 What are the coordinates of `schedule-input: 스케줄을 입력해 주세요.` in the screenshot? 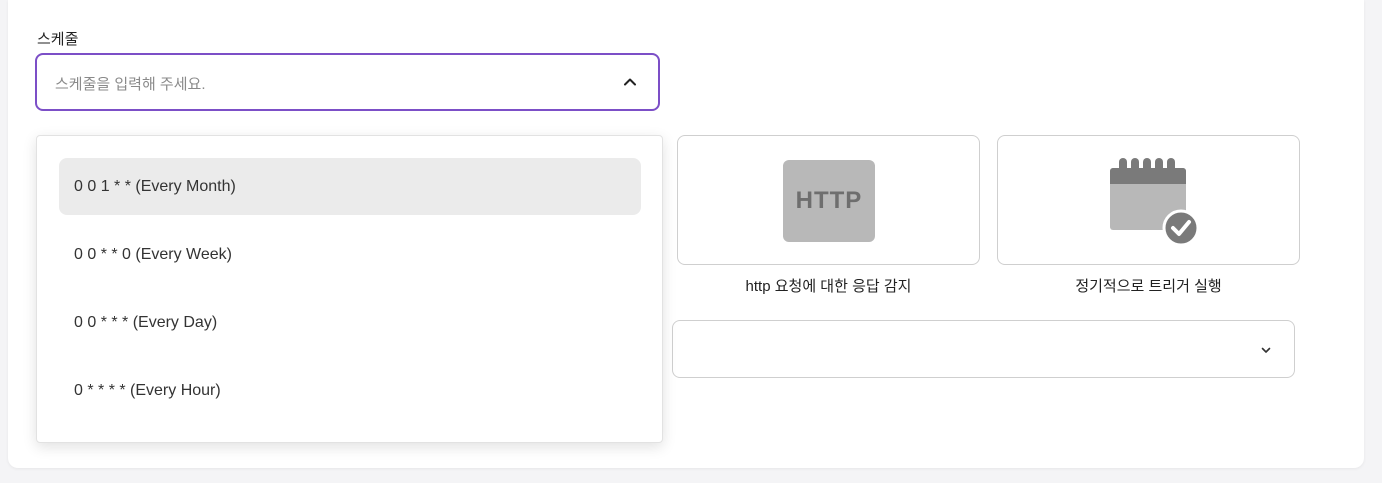 It's located at (347, 82).